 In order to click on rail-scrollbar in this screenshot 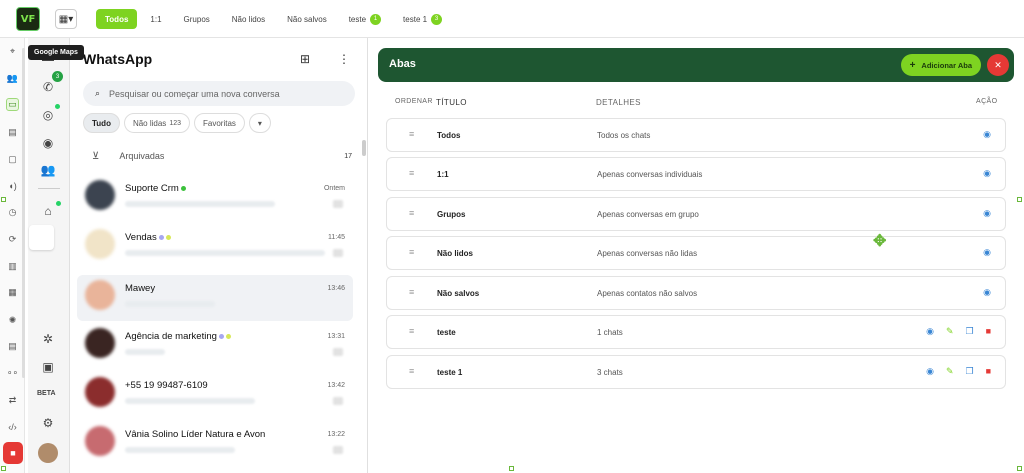, I will do `click(23, 213)`.